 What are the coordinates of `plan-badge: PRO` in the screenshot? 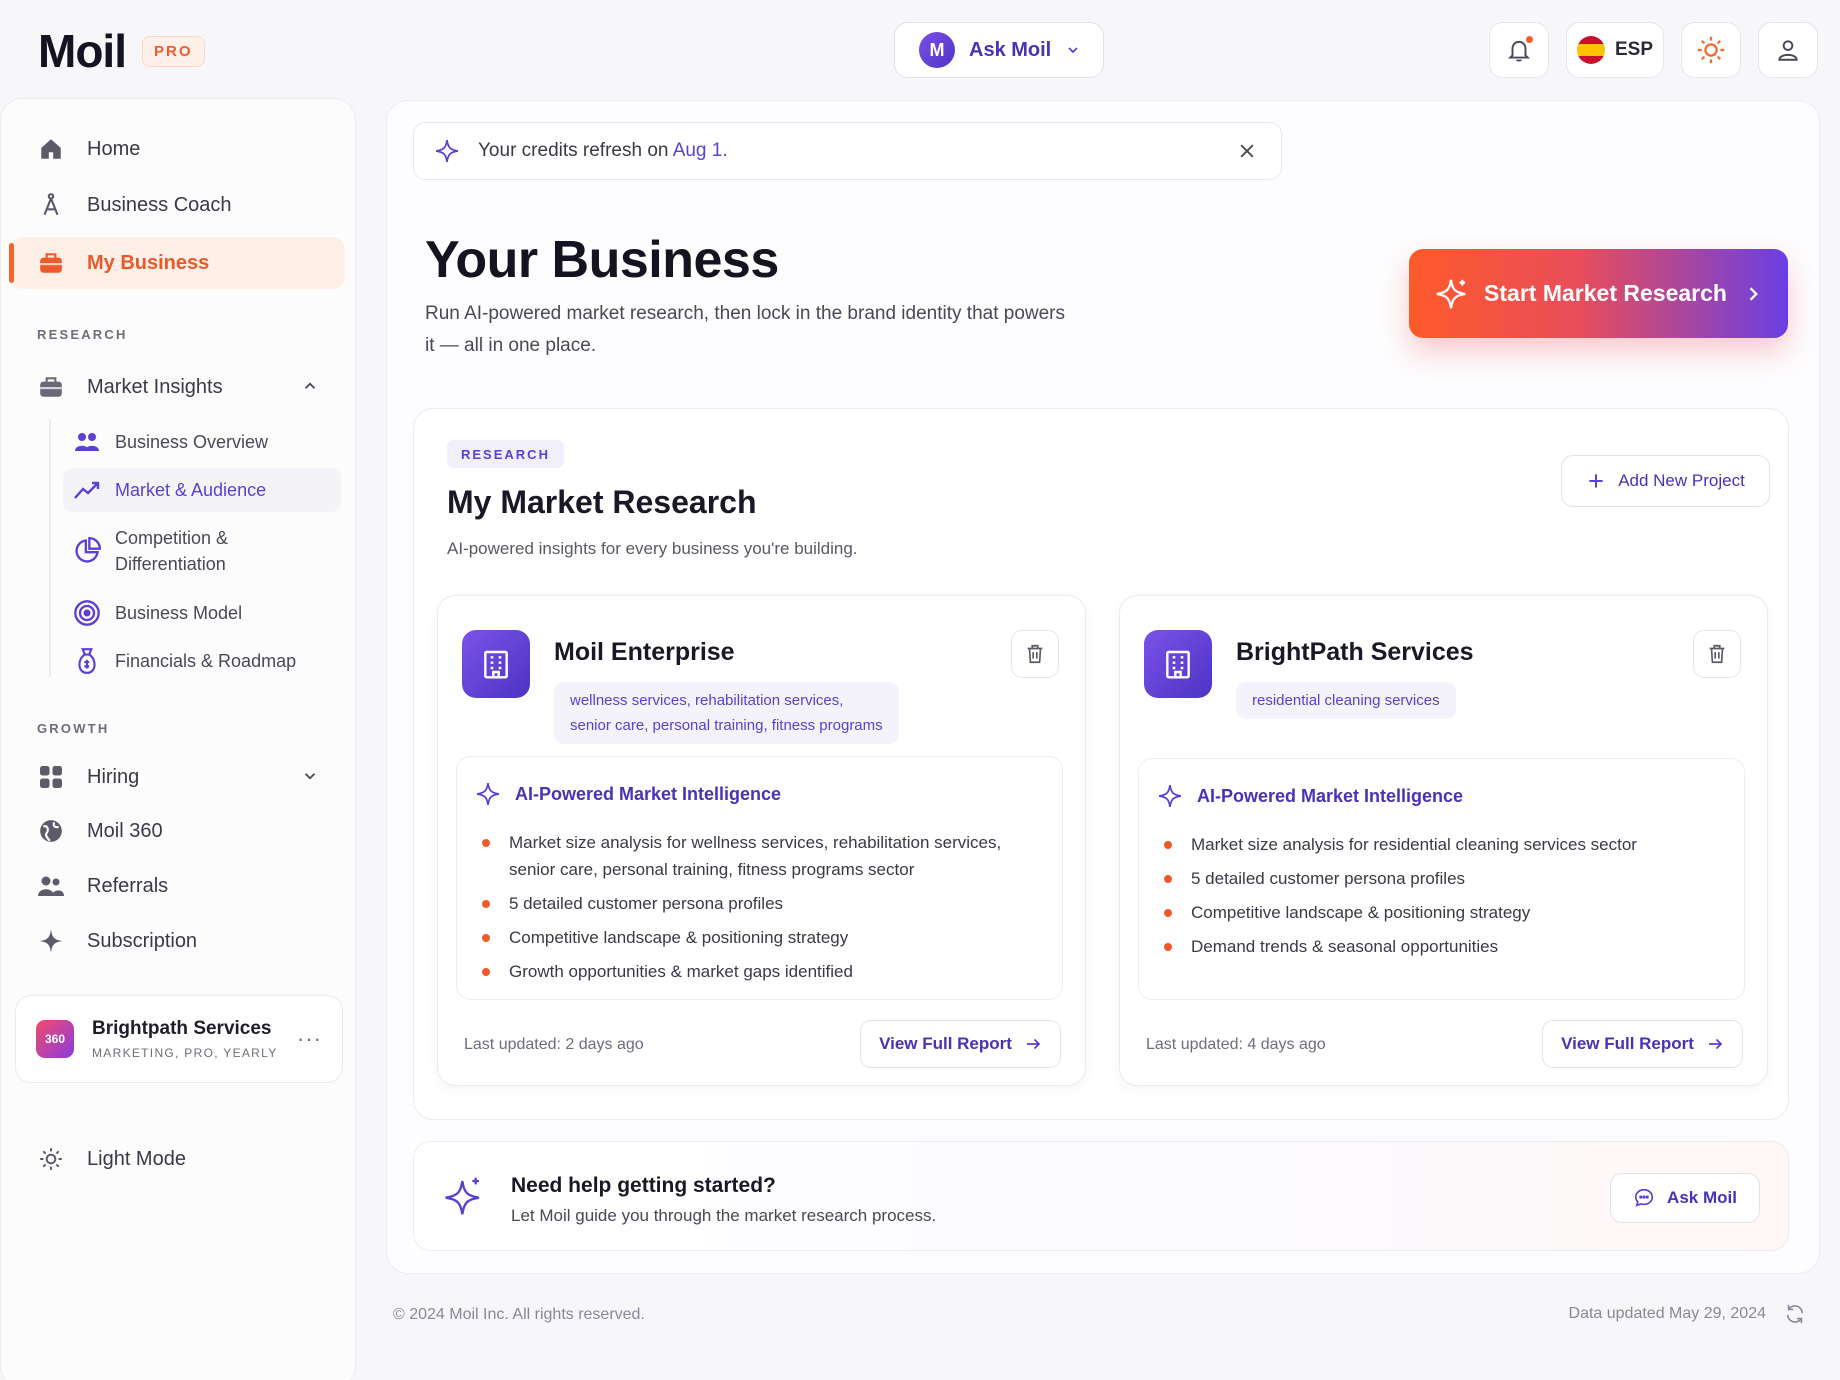 It's located at (173, 51).